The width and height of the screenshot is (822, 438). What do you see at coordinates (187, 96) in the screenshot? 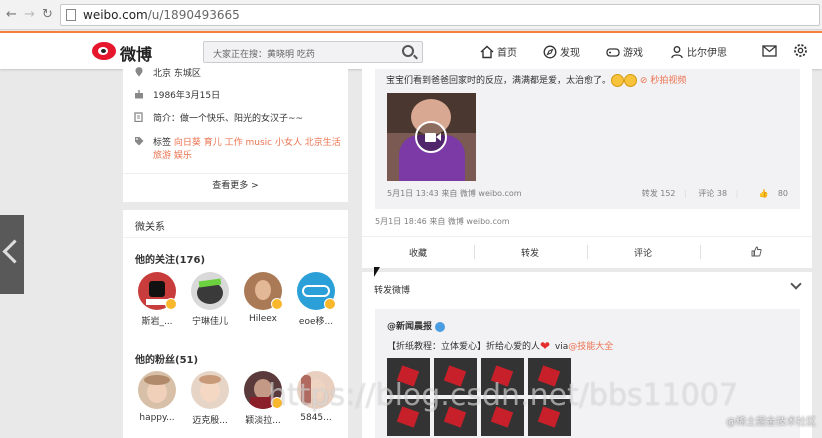
I see `birthday-text: 1986年3月15日` at bounding box center [187, 96].